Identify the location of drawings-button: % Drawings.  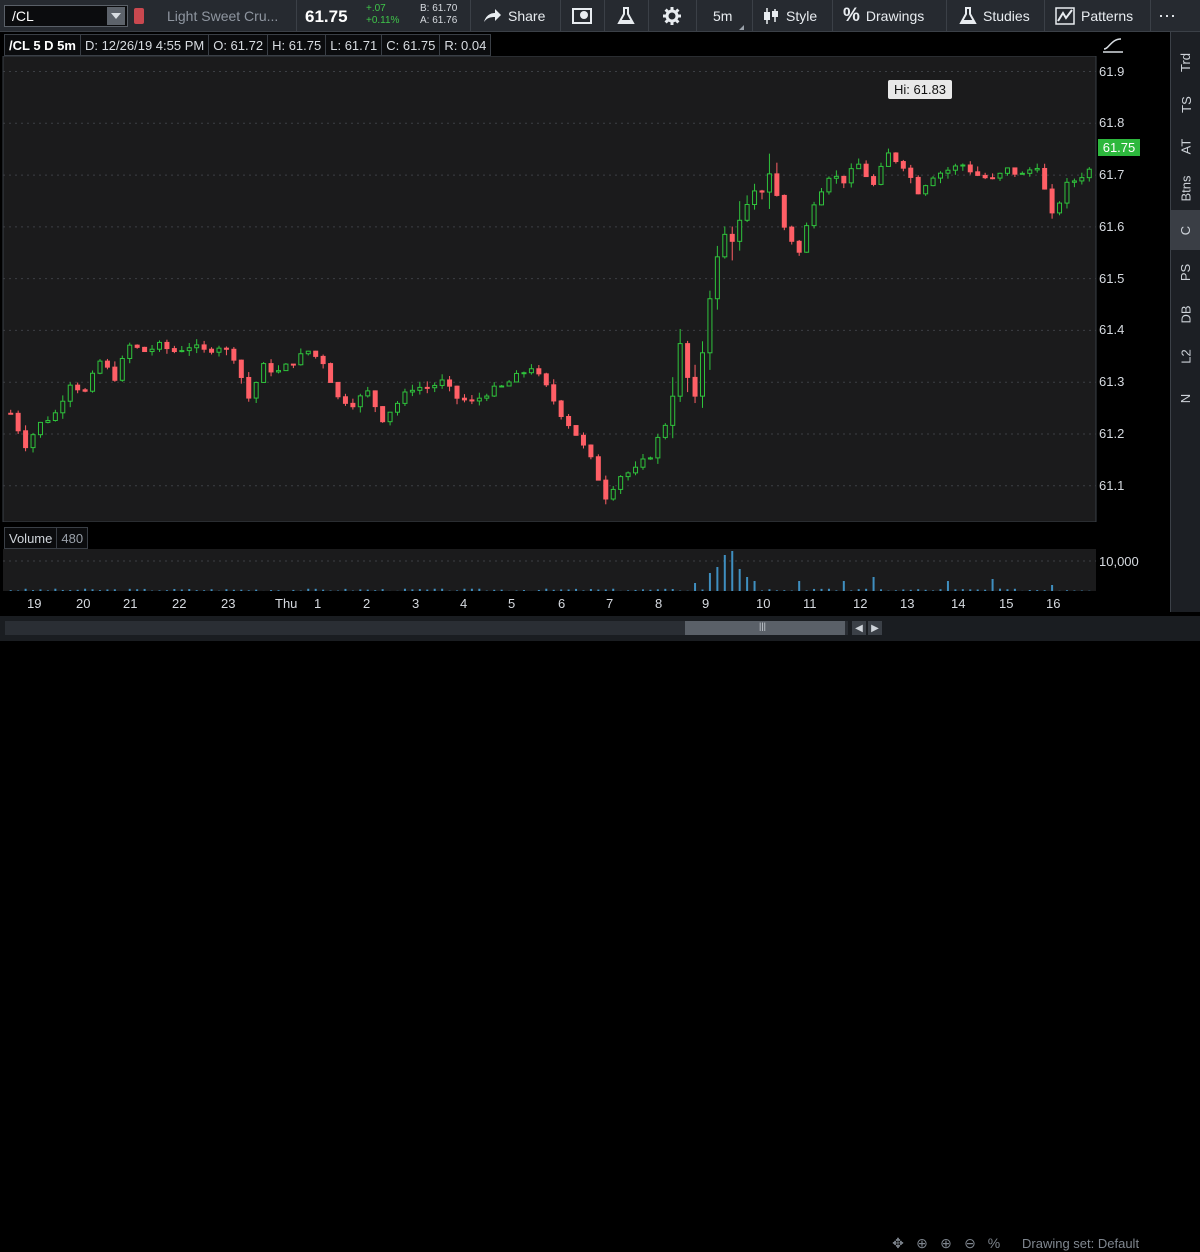
(883, 16).